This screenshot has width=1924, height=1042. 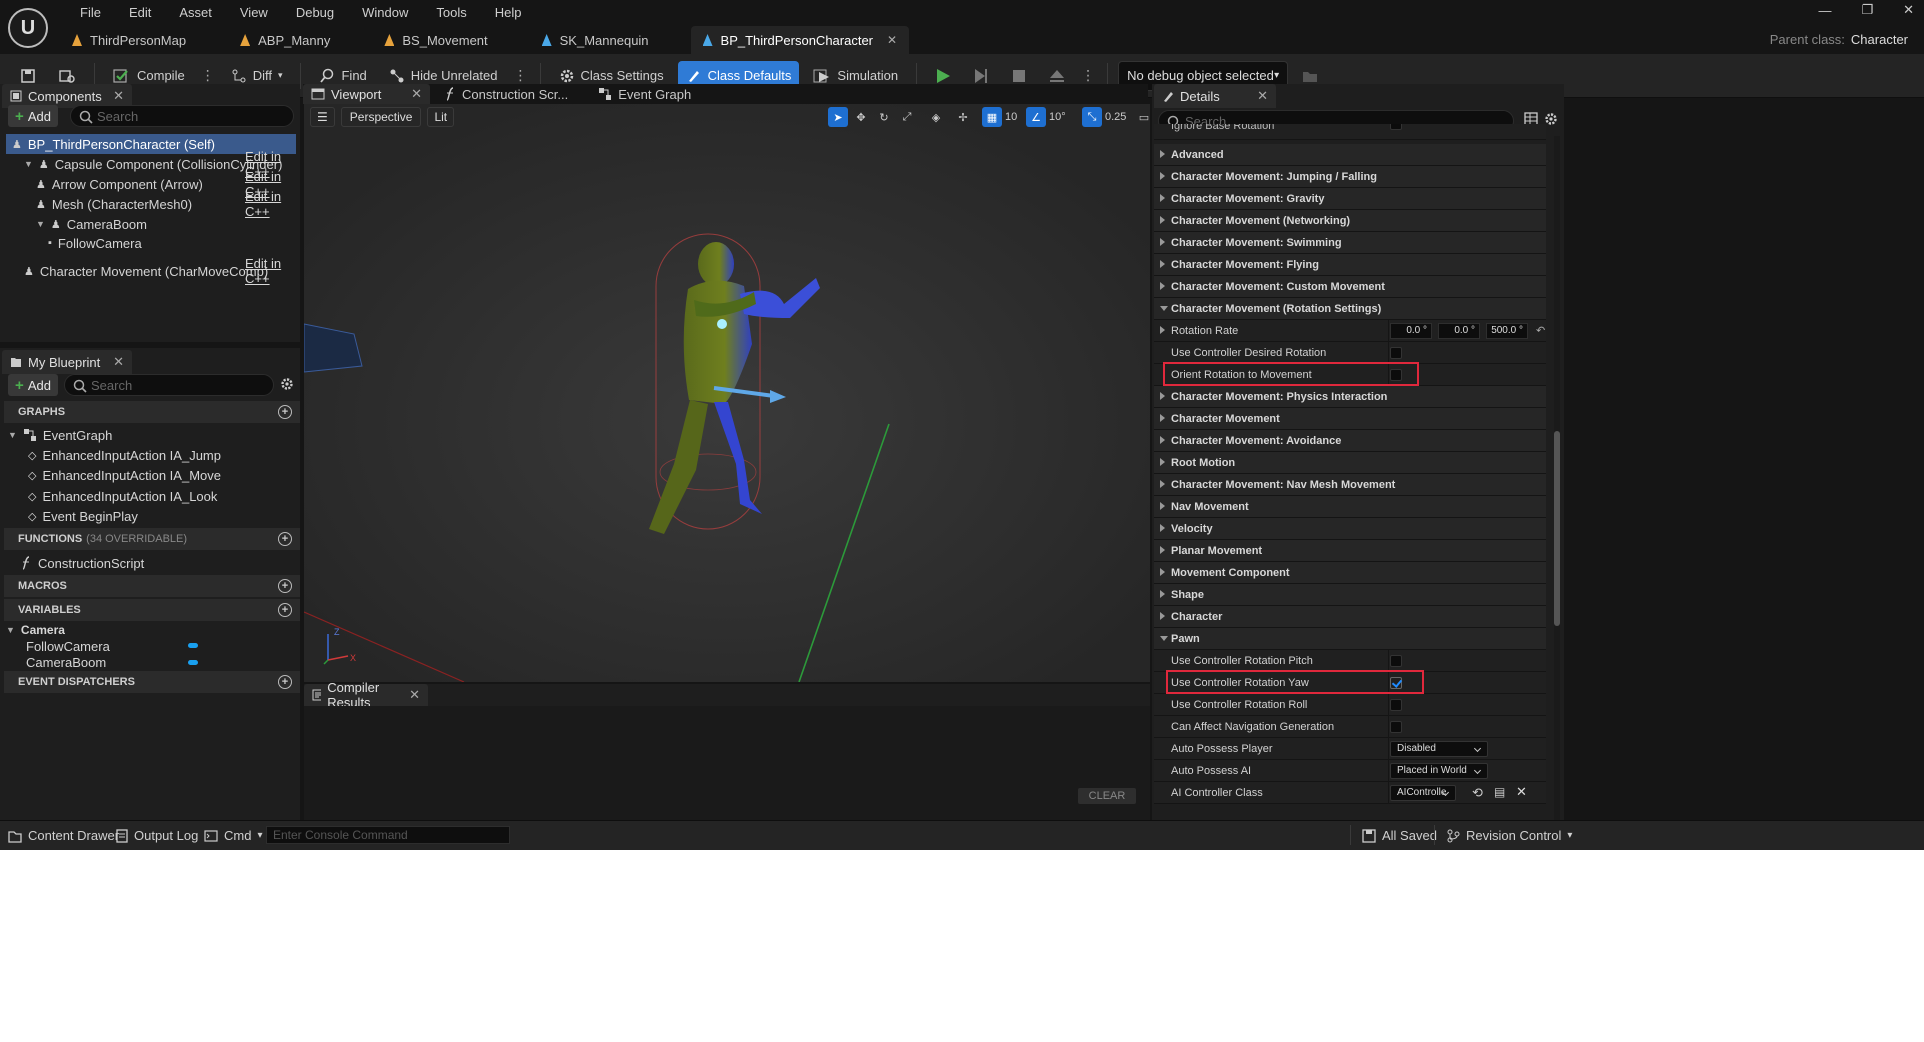 I want to click on component-item: ▼ ♟ CameraBoom, so click(x=151, y=224).